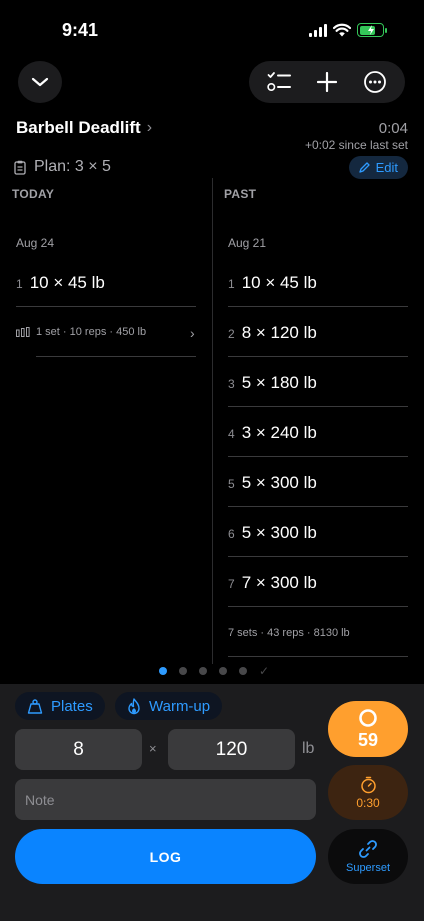 The height and width of the screenshot is (921, 424). I want to click on add-button, so click(327, 82).